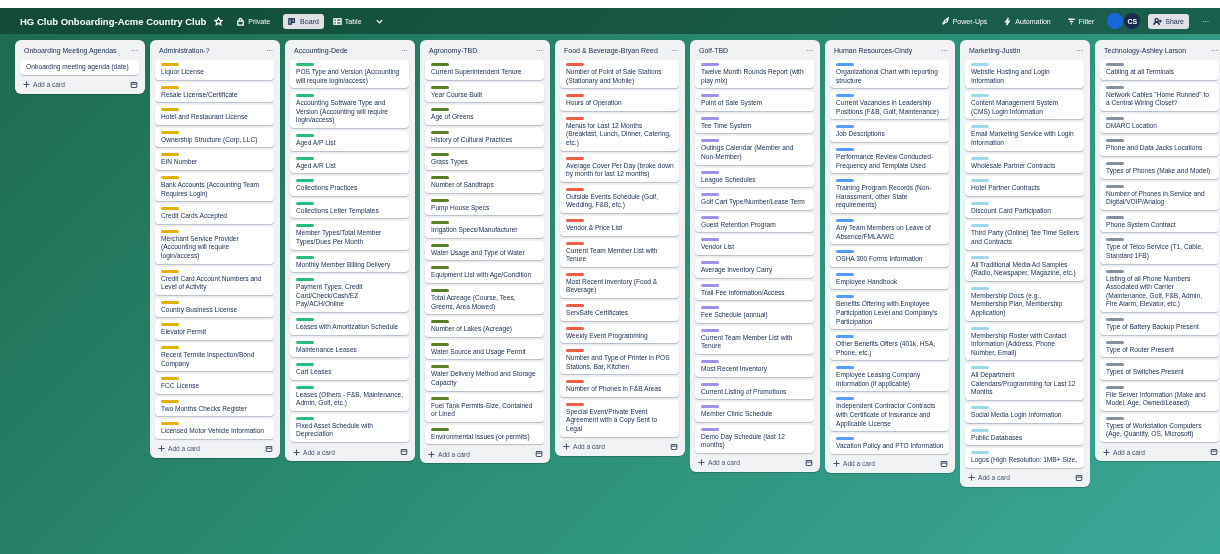 The width and height of the screenshot is (1220, 554). I want to click on filter-icon, so click(1071, 21).